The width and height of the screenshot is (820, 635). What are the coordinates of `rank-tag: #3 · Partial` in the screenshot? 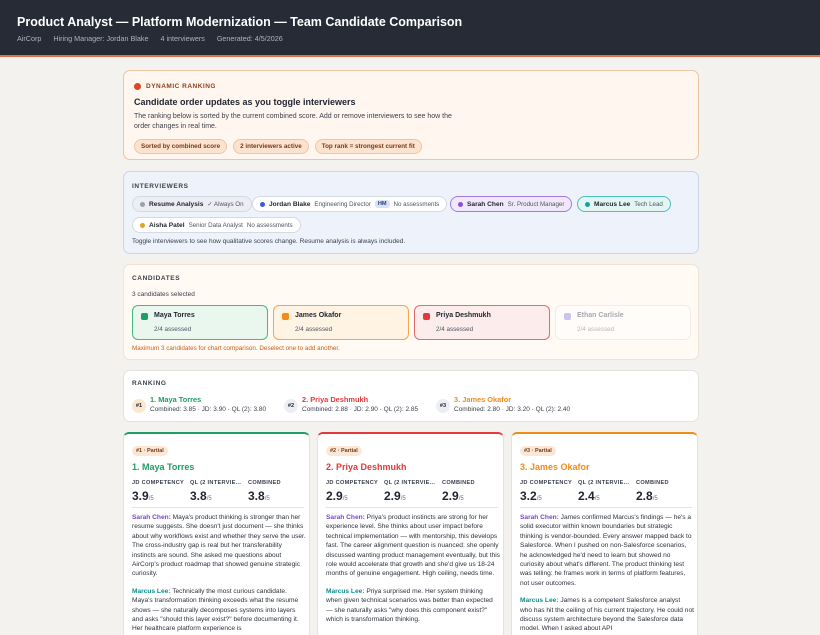 It's located at (538, 451).